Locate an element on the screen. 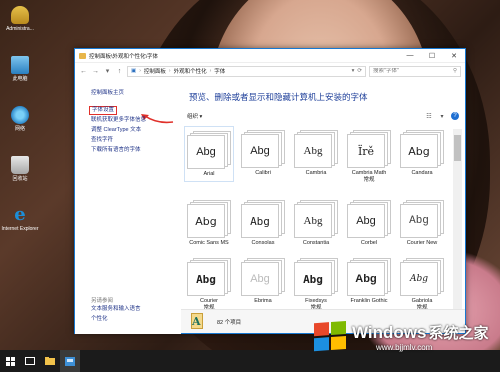  desktop-icon-label: 回收站 is located at coordinates (20, 179).